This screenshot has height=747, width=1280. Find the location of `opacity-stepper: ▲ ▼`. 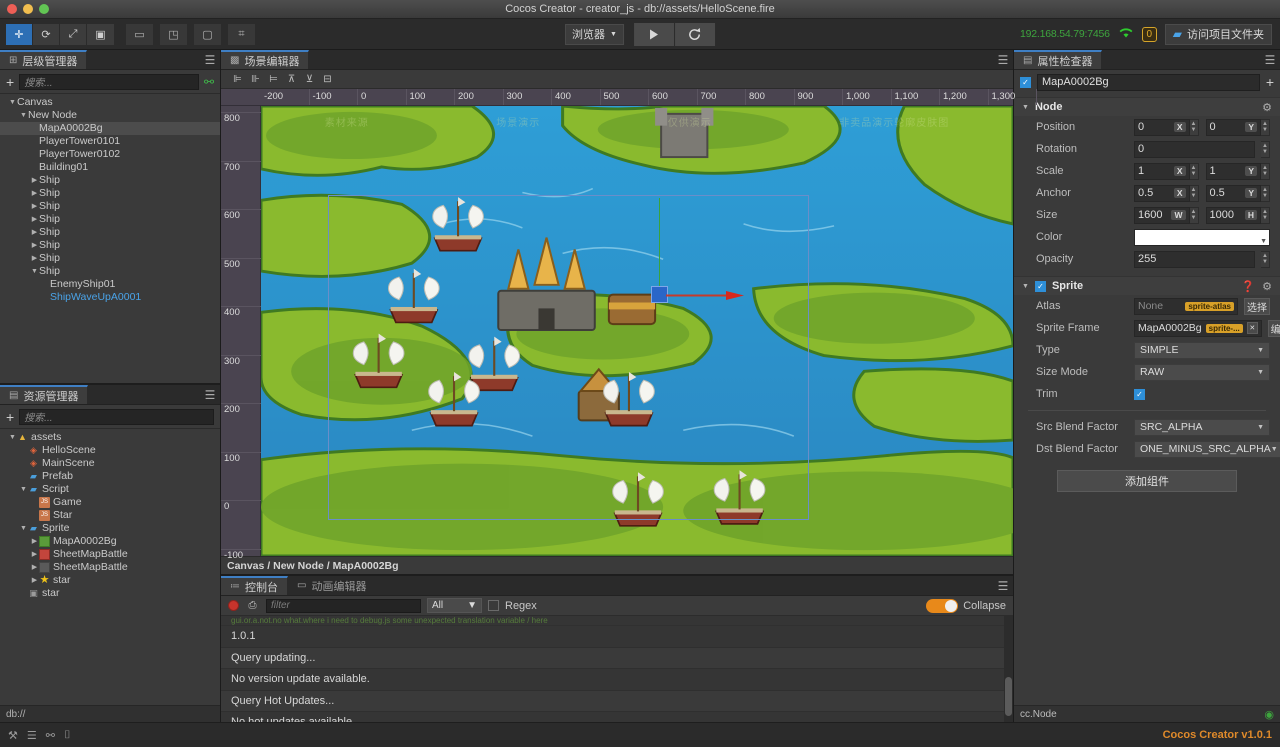

opacity-stepper: ▲ ▼ is located at coordinates (1265, 259).